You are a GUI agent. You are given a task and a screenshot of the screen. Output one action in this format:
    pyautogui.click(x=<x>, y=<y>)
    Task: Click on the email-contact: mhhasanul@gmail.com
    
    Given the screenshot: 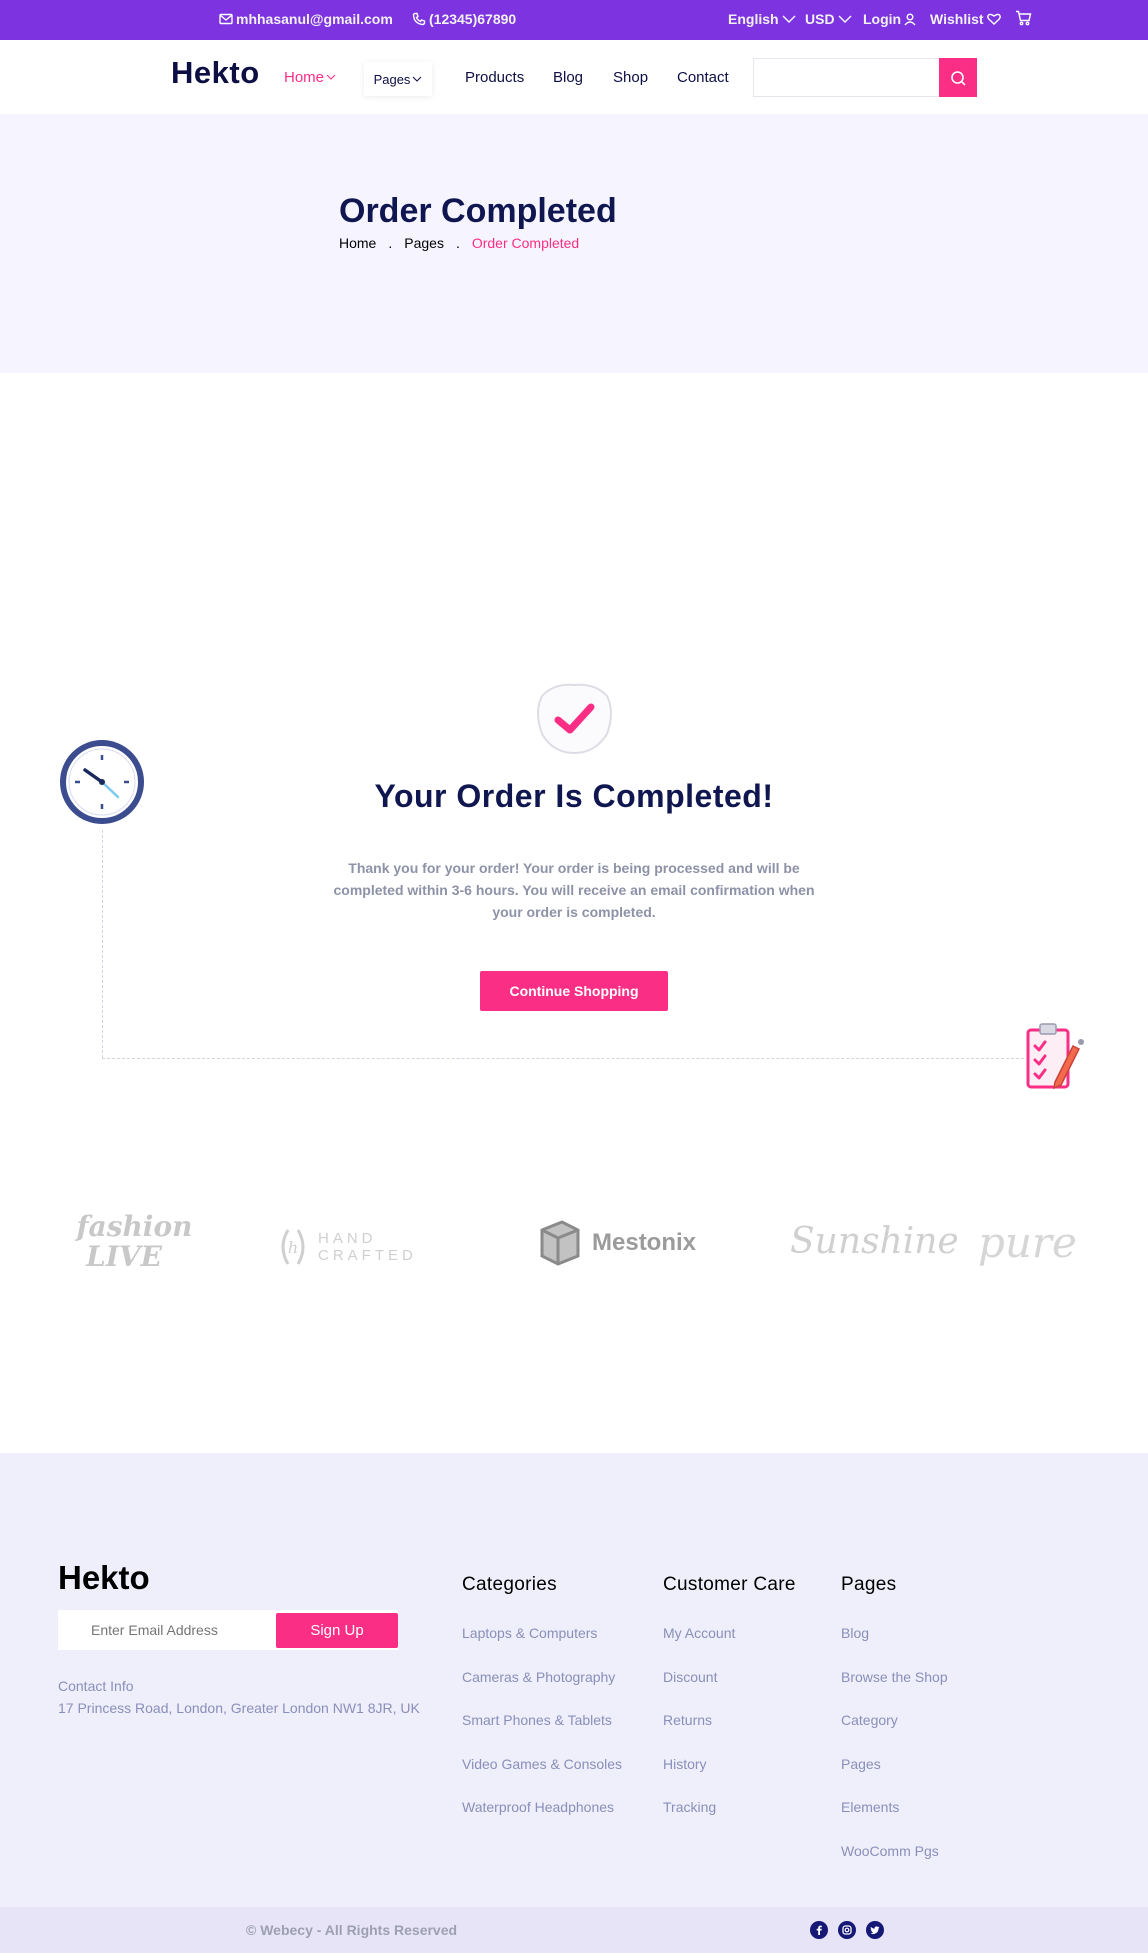 What is the action you would take?
    pyautogui.click(x=306, y=19)
    